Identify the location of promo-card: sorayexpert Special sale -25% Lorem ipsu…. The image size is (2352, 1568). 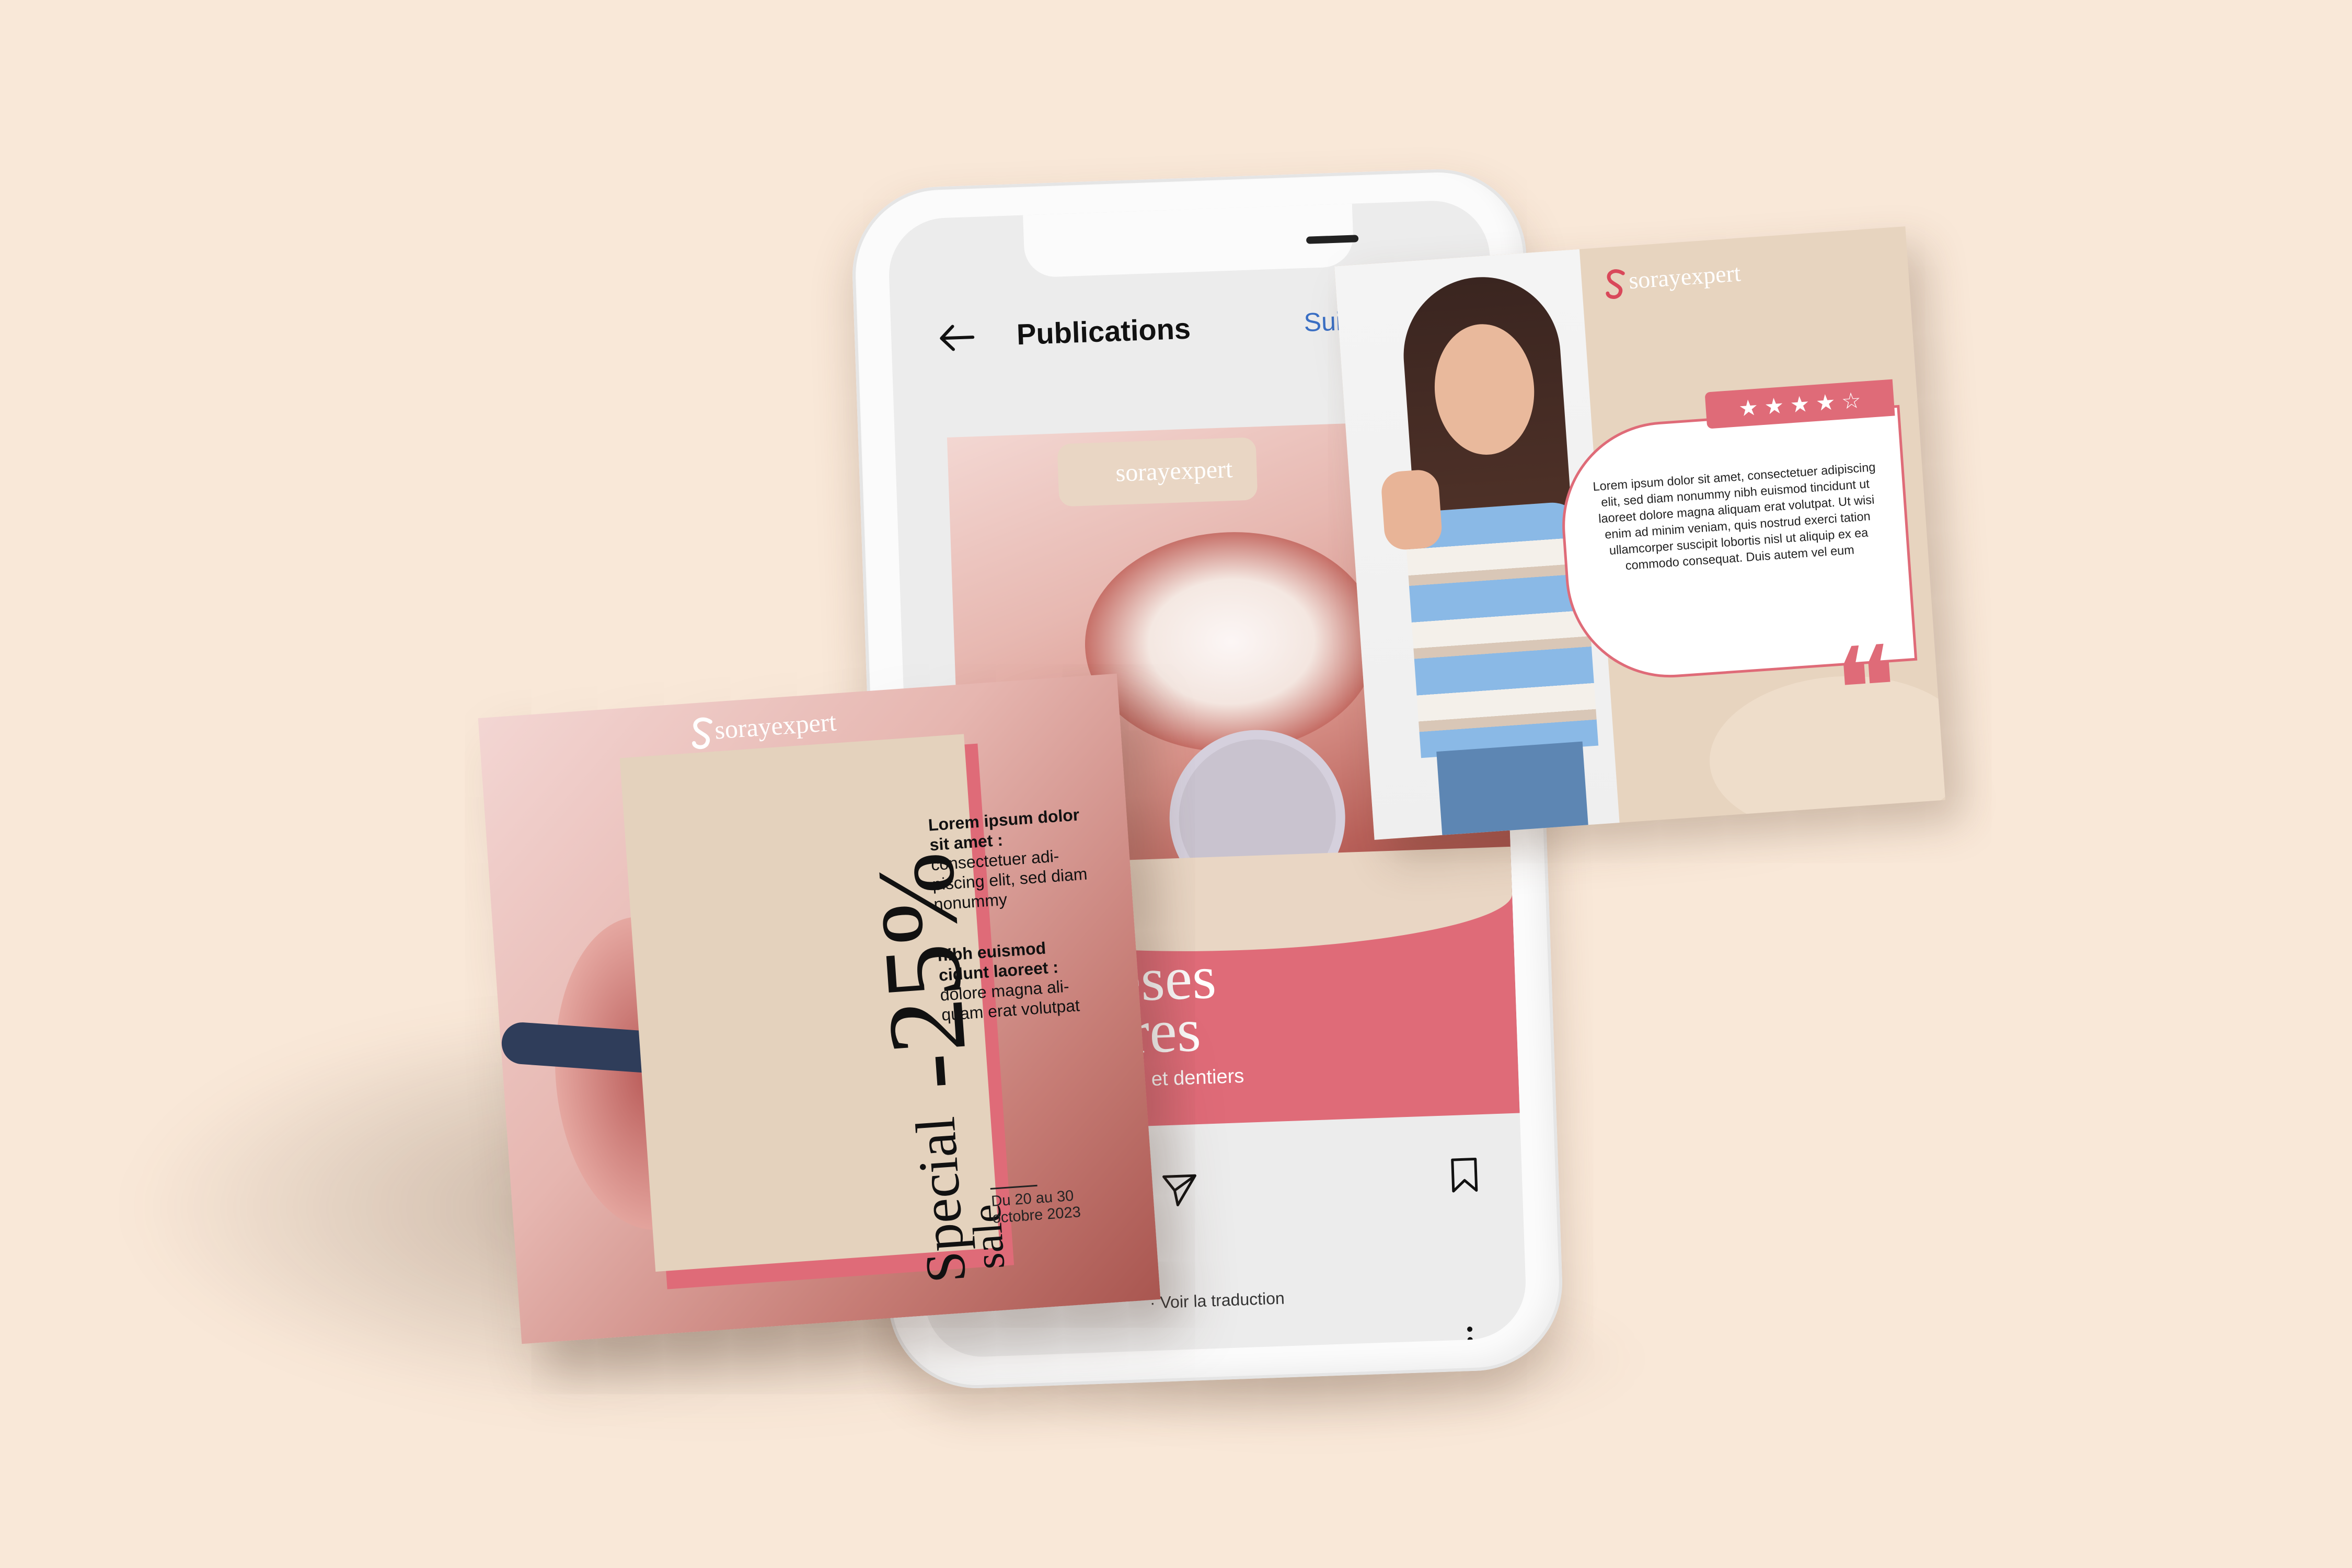
(819, 1008).